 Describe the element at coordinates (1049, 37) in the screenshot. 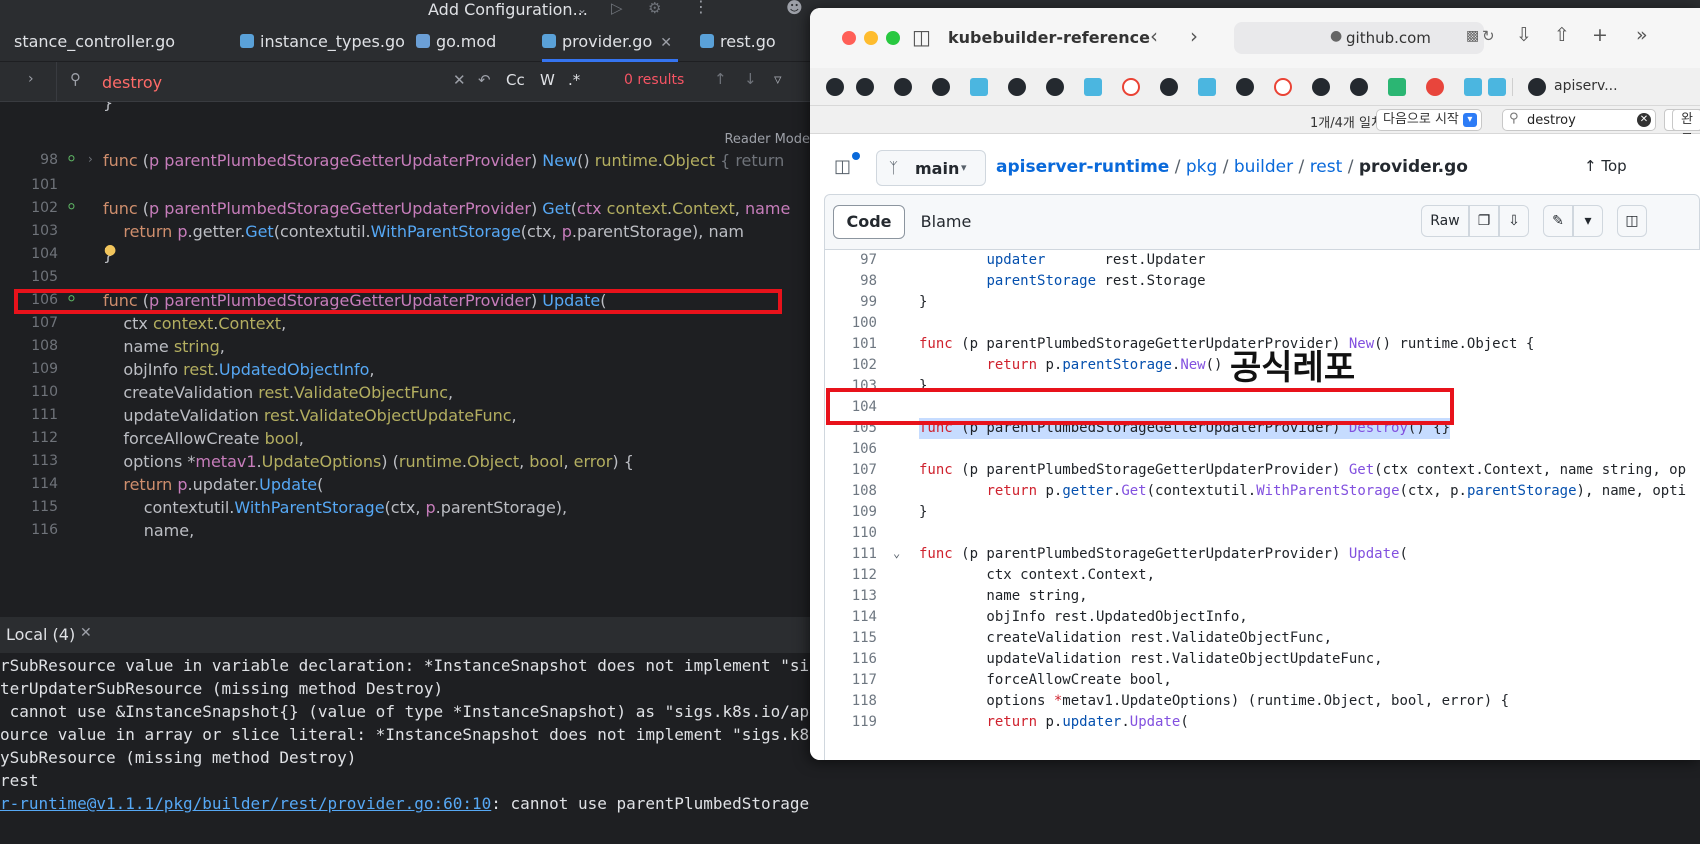

I see `tab-group-title: kubebuilder-reference` at that location.